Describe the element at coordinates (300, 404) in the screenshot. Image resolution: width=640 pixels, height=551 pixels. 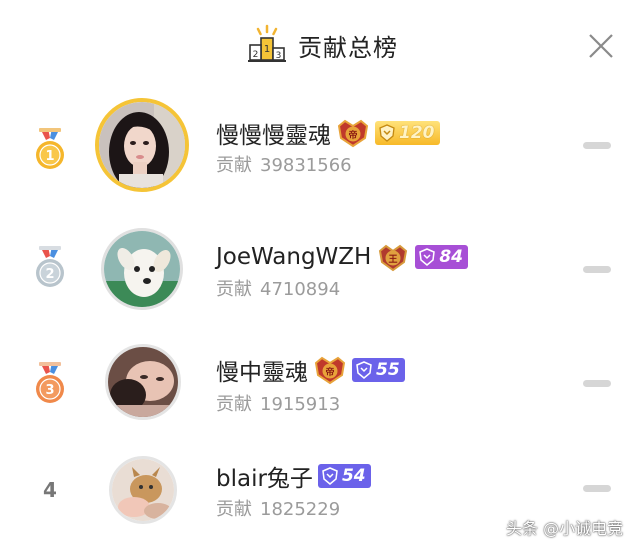
I see `contribution-value: 1915913` at that location.